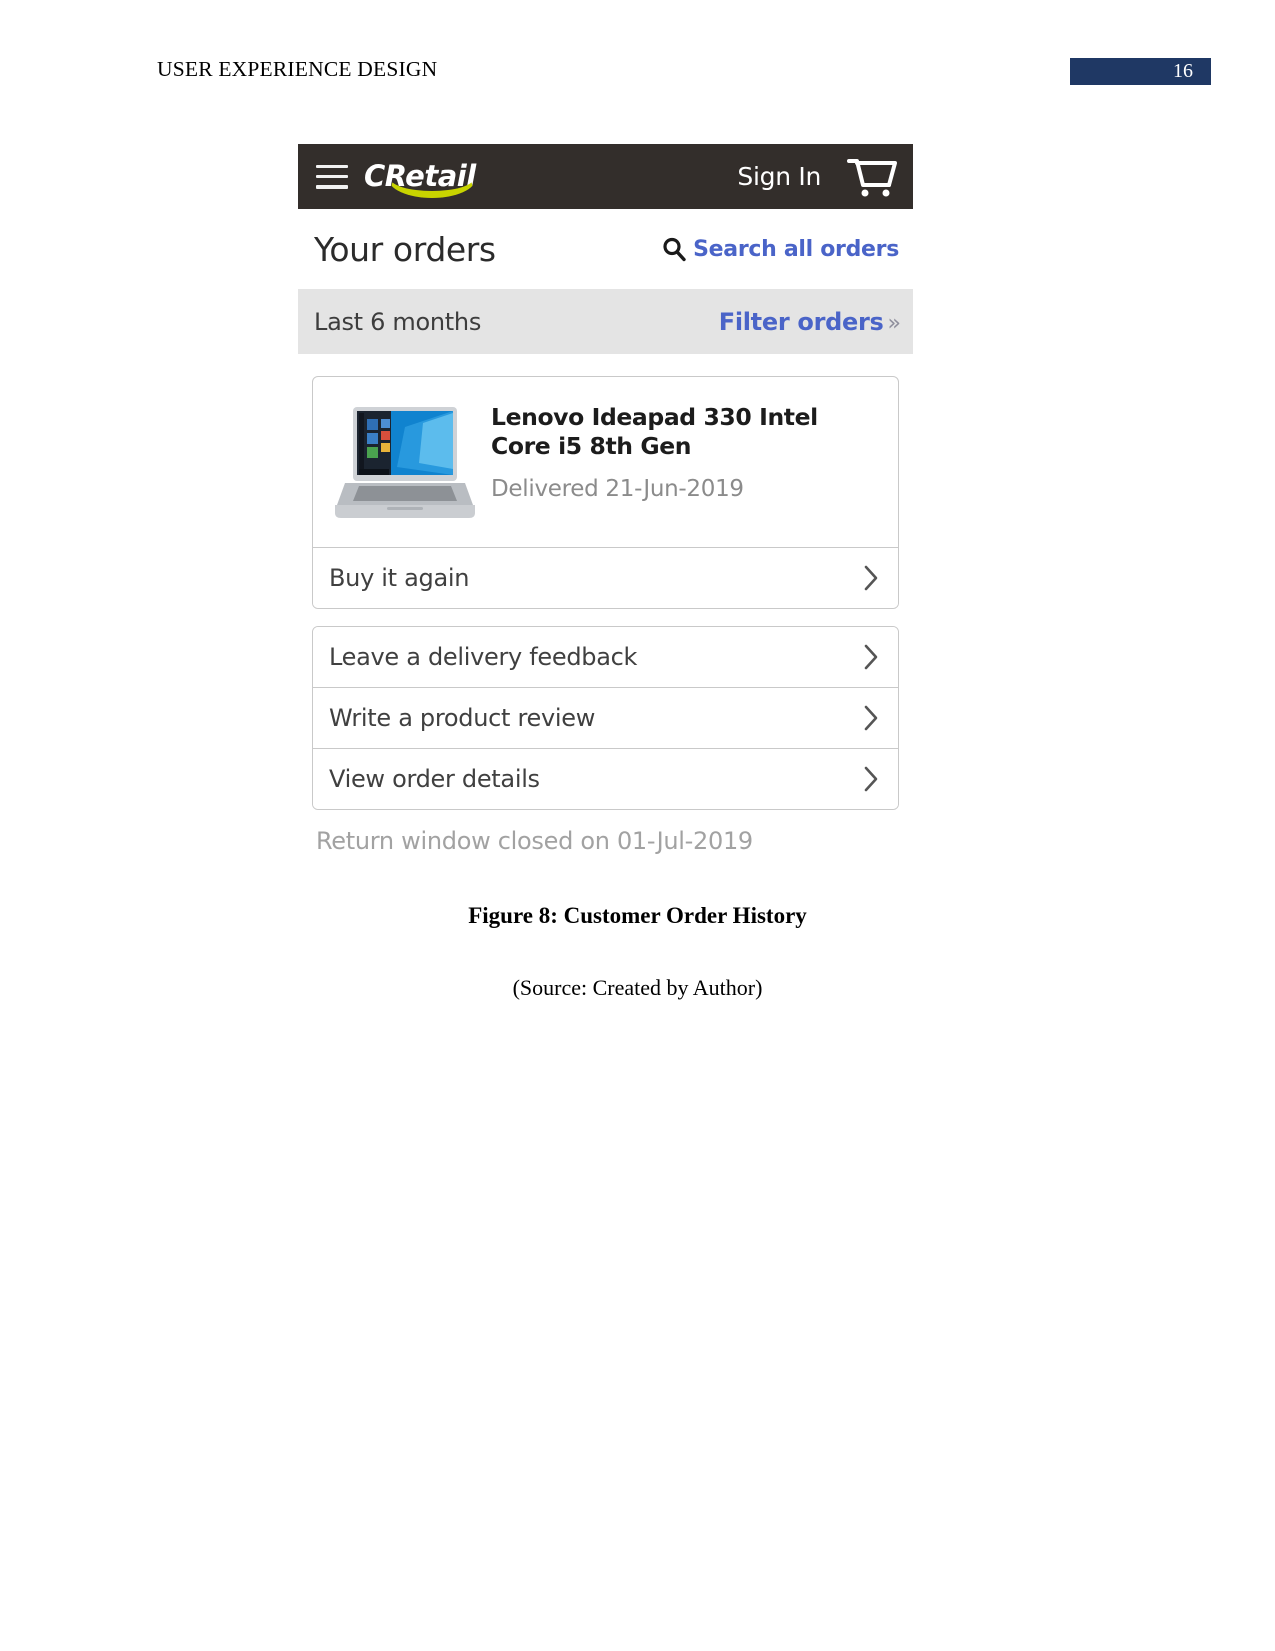 This screenshot has width=1275, height=1651. I want to click on app-header-bar: CRetail Sign In, so click(605, 176).